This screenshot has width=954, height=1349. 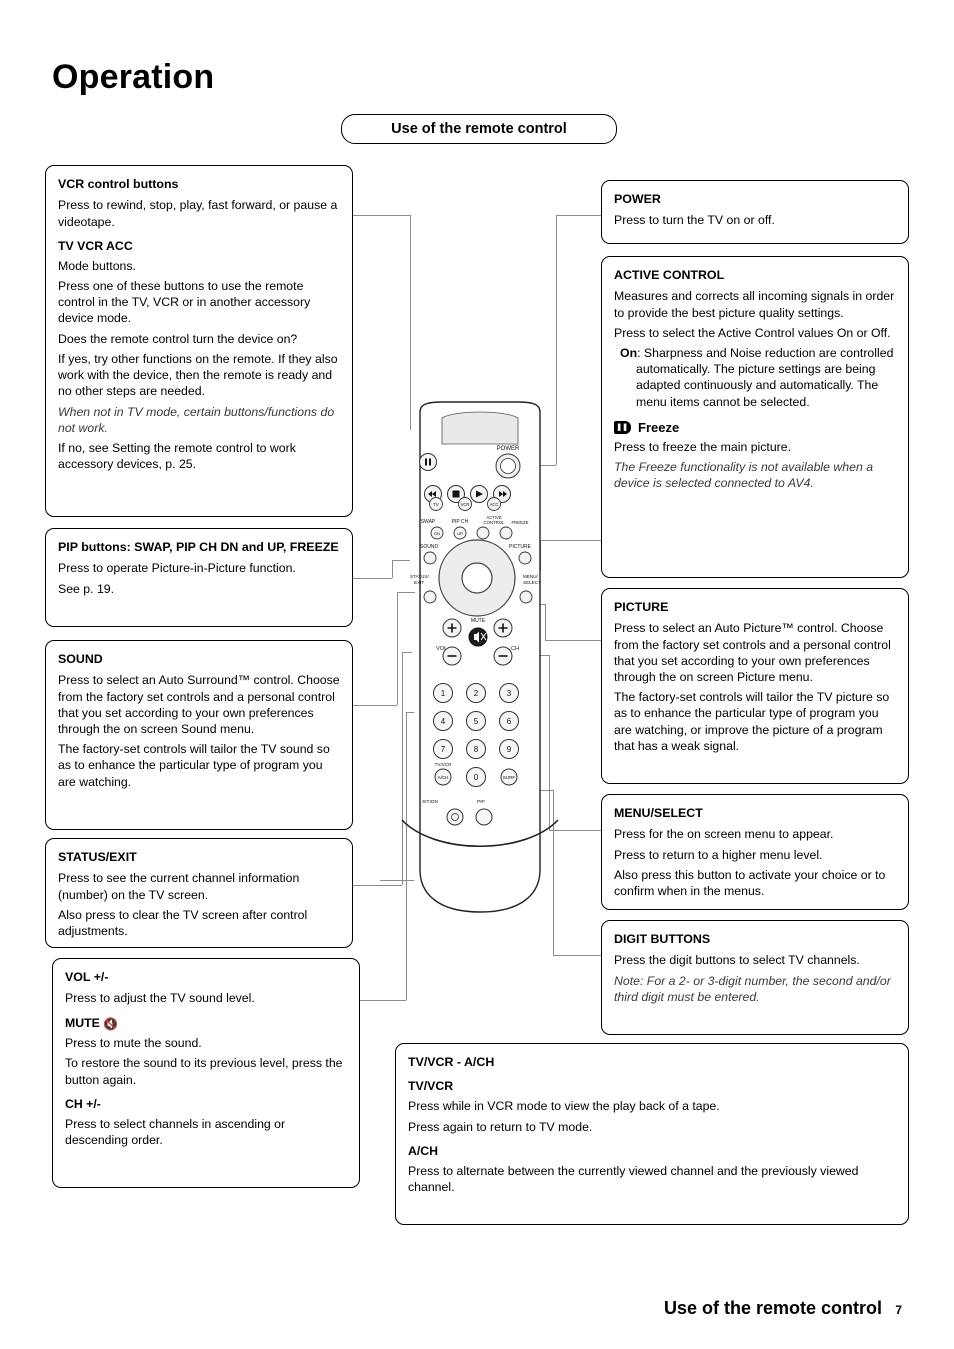 I want to click on callout-heading: PICTURE, so click(x=641, y=607).